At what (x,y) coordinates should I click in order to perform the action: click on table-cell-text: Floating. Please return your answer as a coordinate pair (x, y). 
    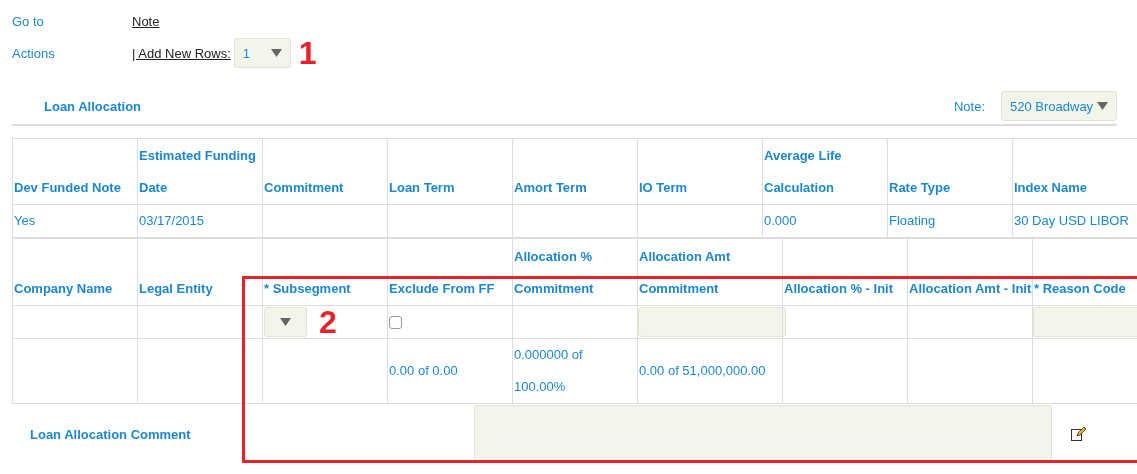
    Looking at the image, I should click on (913, 221).